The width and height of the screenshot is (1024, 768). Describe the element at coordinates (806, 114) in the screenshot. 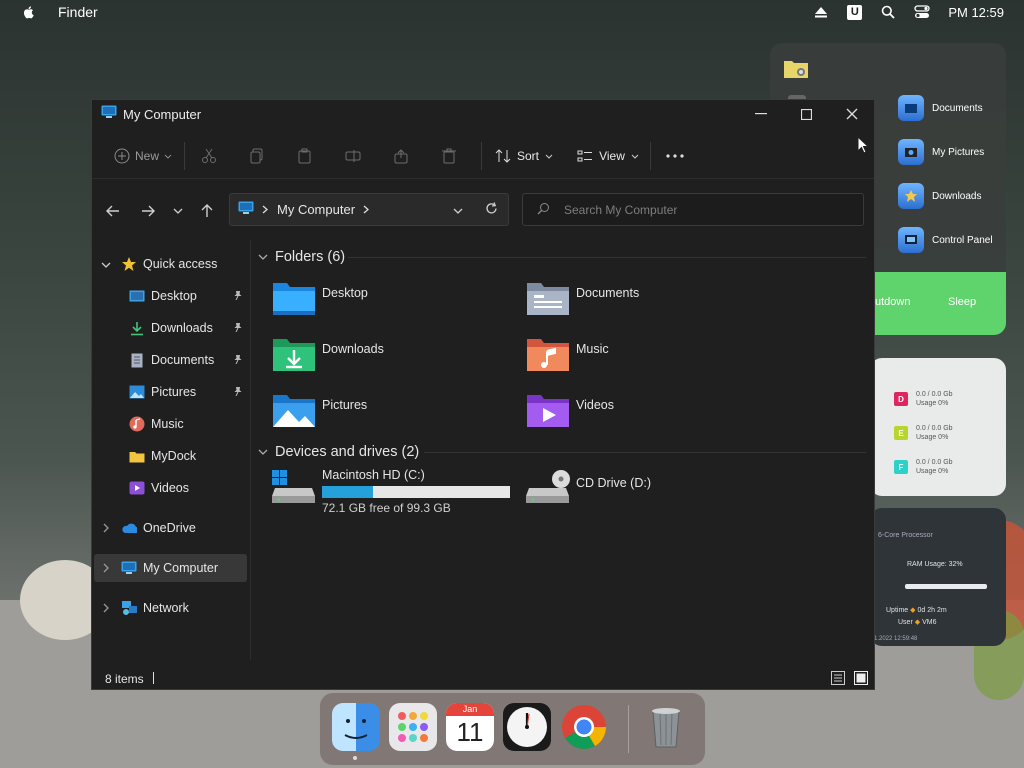

I see `maximize-button` at that location.